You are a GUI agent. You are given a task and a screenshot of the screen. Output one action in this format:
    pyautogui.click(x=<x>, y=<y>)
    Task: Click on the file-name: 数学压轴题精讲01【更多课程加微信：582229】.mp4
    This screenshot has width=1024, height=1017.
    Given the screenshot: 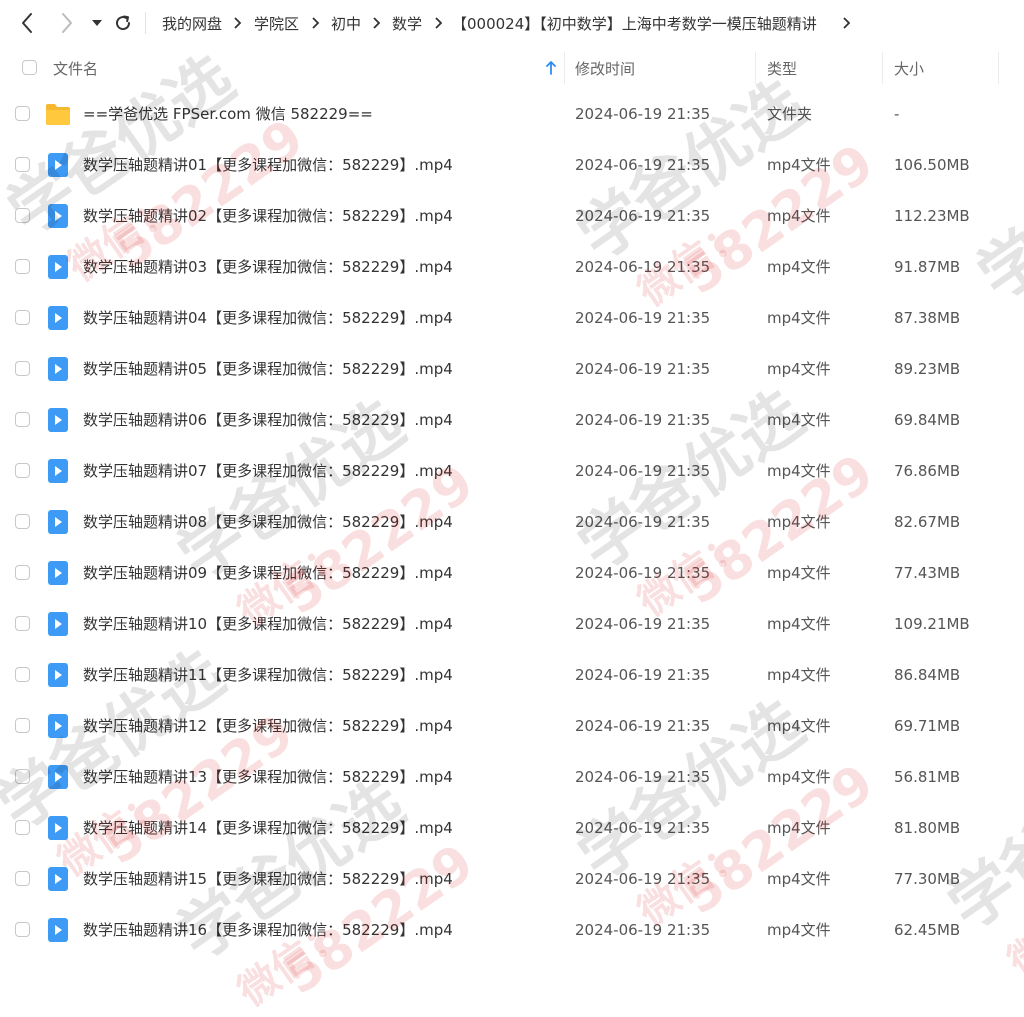 What is the action you would take?
    pyautogui.click(x=268, y=164)
    